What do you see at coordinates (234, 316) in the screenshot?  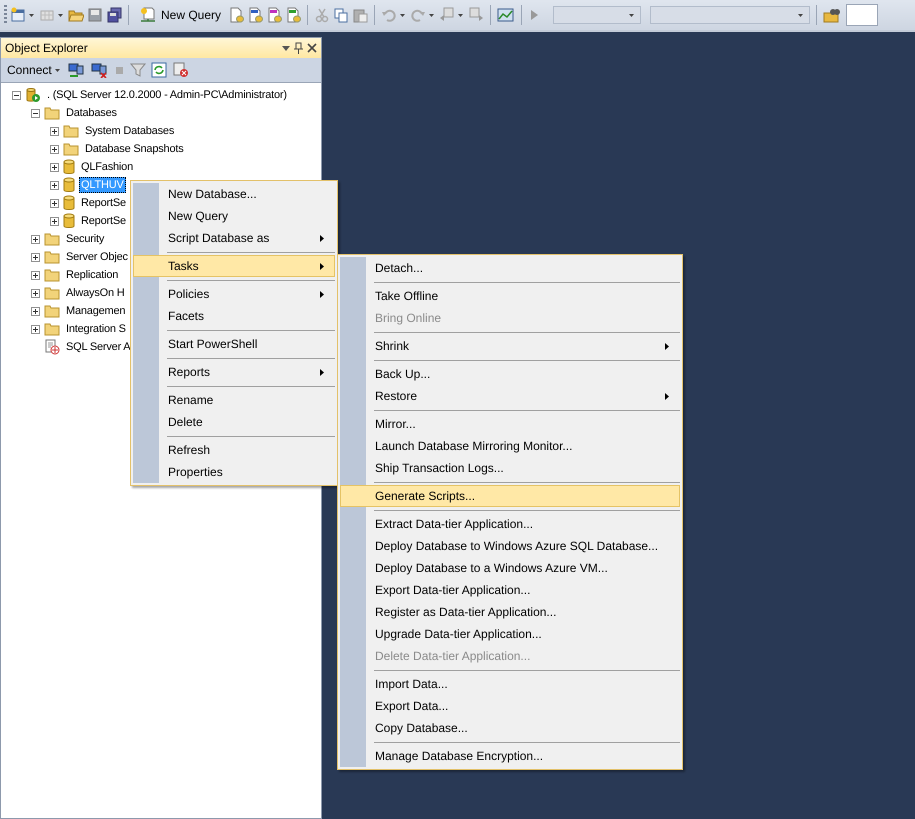 I see `menu-item: Facets` at bounding box center [234, 316].